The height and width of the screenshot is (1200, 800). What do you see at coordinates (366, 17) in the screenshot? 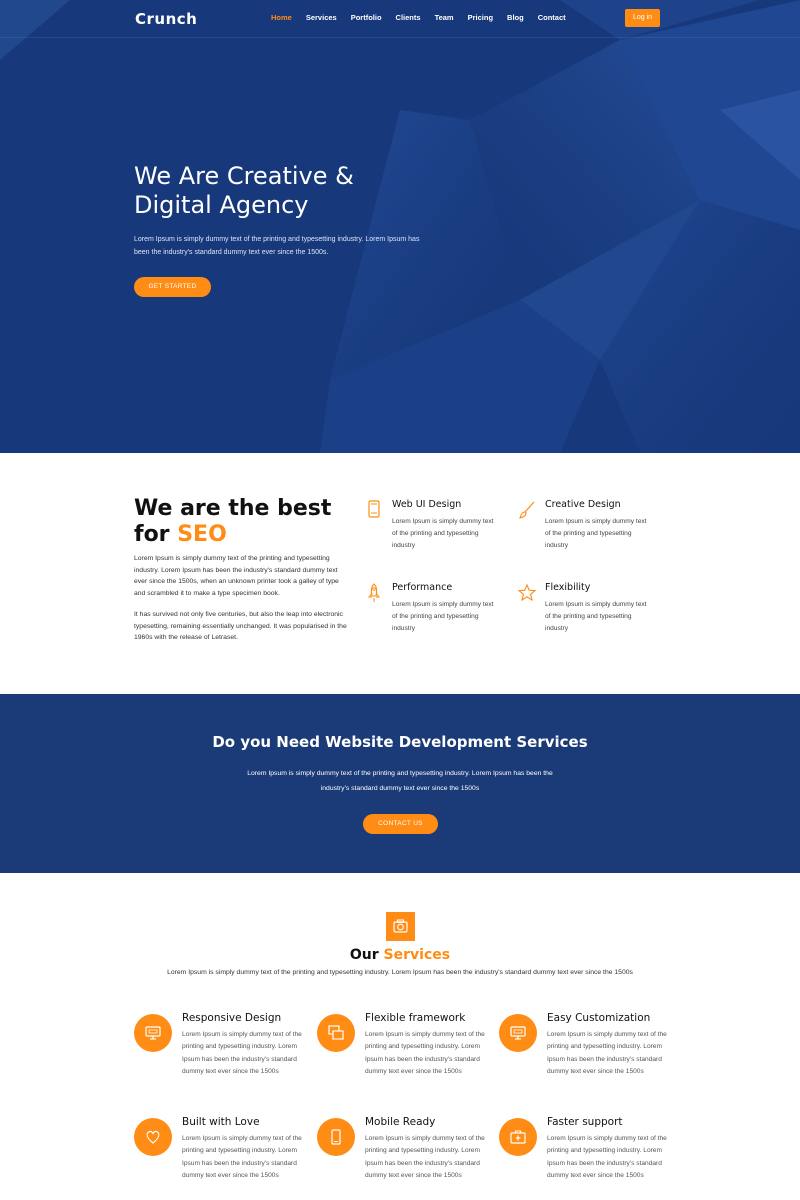
I see `nav-item-portfolio: Portfolio` at bounding box center [366, 17].